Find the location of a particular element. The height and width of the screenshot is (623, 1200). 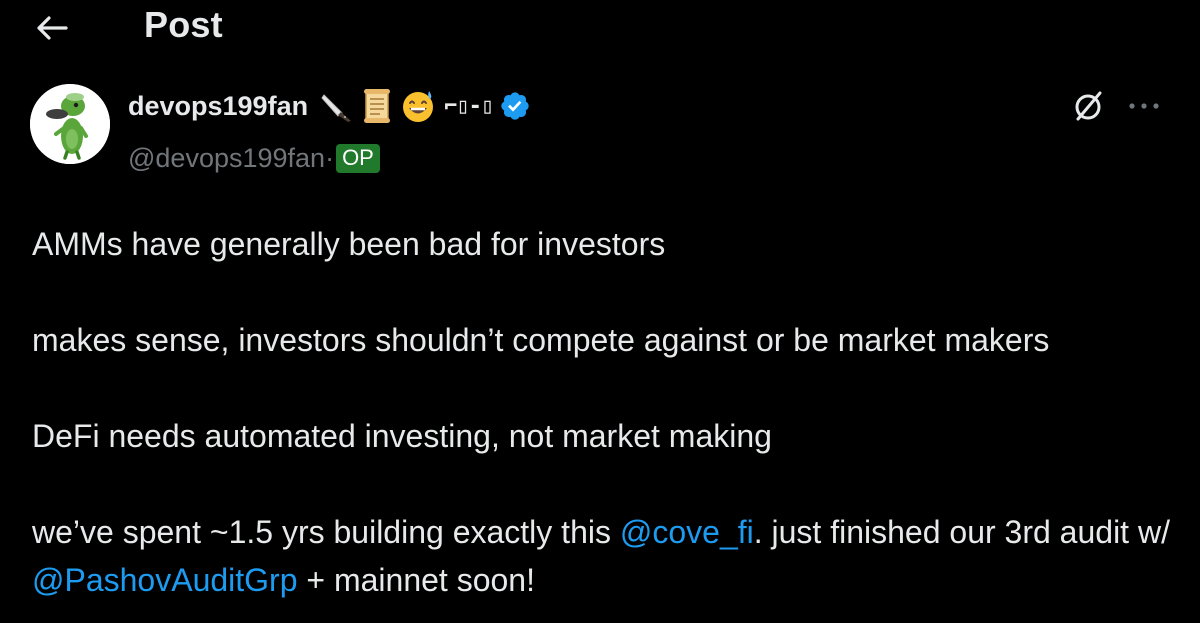

mention-link: @PashovAuditGrp is located at coordinates (165, 580).